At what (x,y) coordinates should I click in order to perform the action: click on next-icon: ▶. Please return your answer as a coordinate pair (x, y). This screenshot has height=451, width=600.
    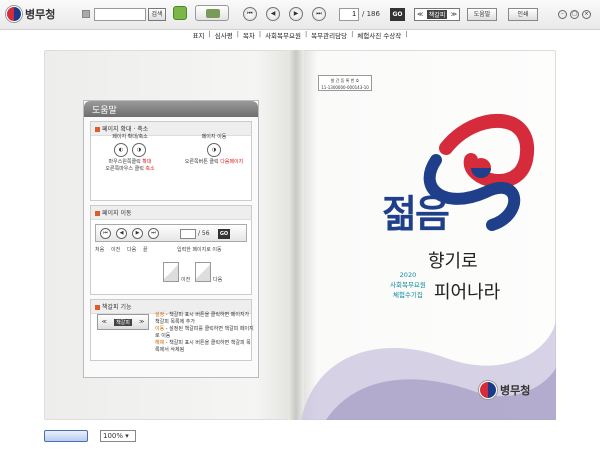
    Looking at the image, I should click on (137, 233).